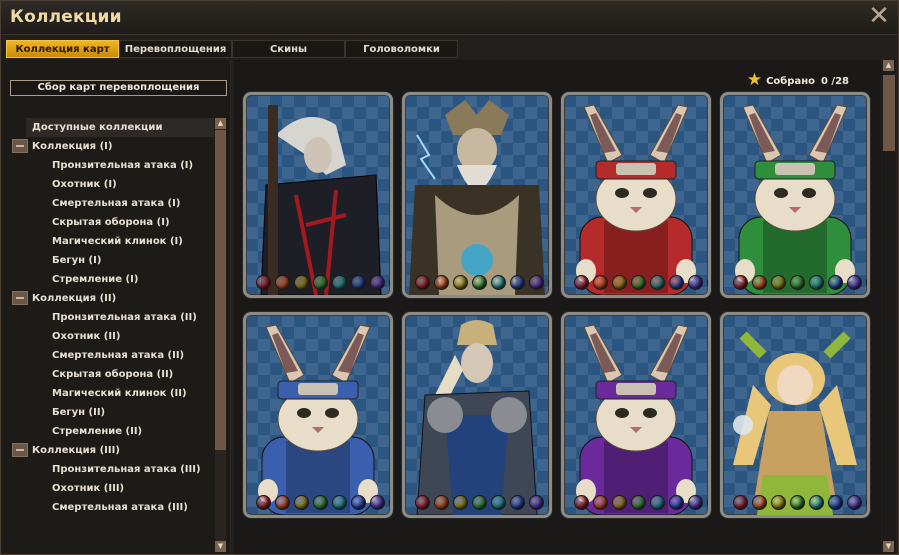 This screenshot has height=555, width=899. I want to click on tab-card-collection: Коллекция карт, so click(62, 49).